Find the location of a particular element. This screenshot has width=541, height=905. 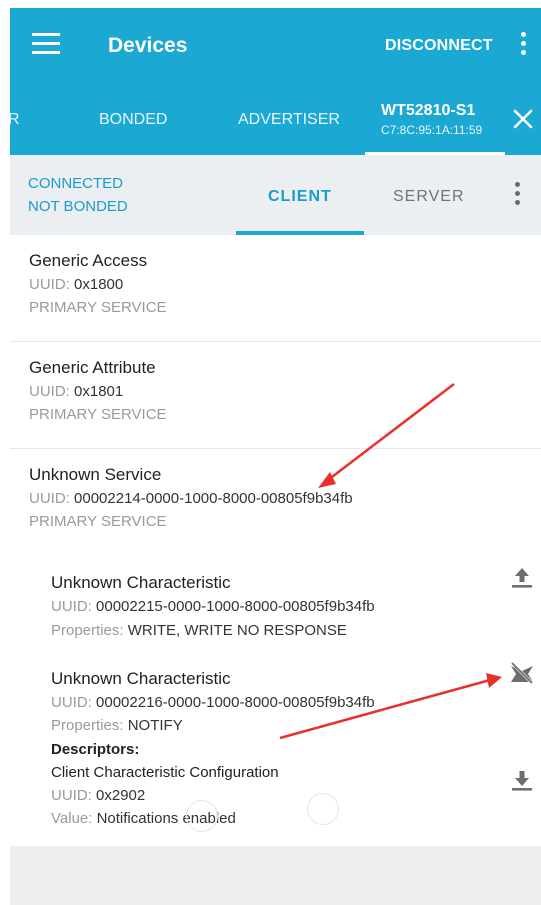

characteristic-properties: Properties: NOTIFY is located at coordinates (117, 725).